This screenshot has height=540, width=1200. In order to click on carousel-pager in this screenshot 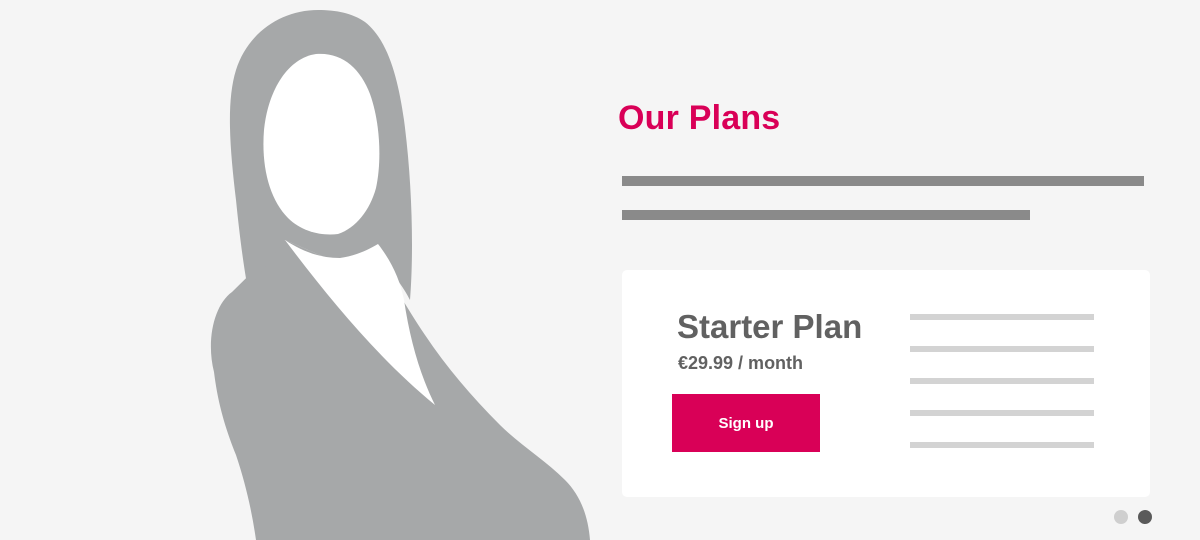, I will do `click(1133, 517)`.